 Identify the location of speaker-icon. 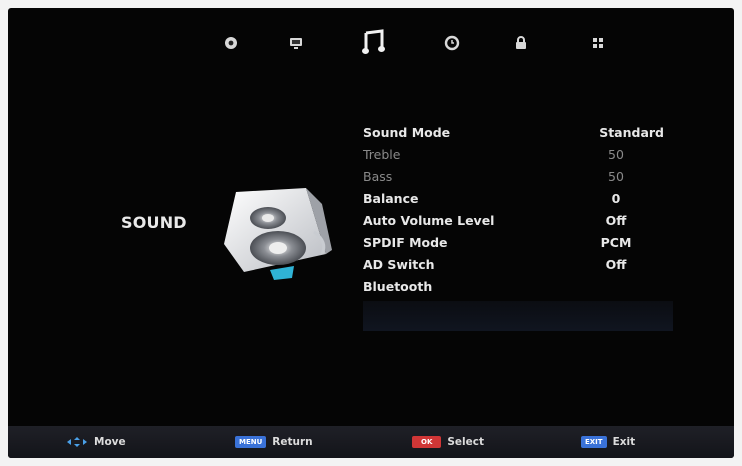
(275, 234).